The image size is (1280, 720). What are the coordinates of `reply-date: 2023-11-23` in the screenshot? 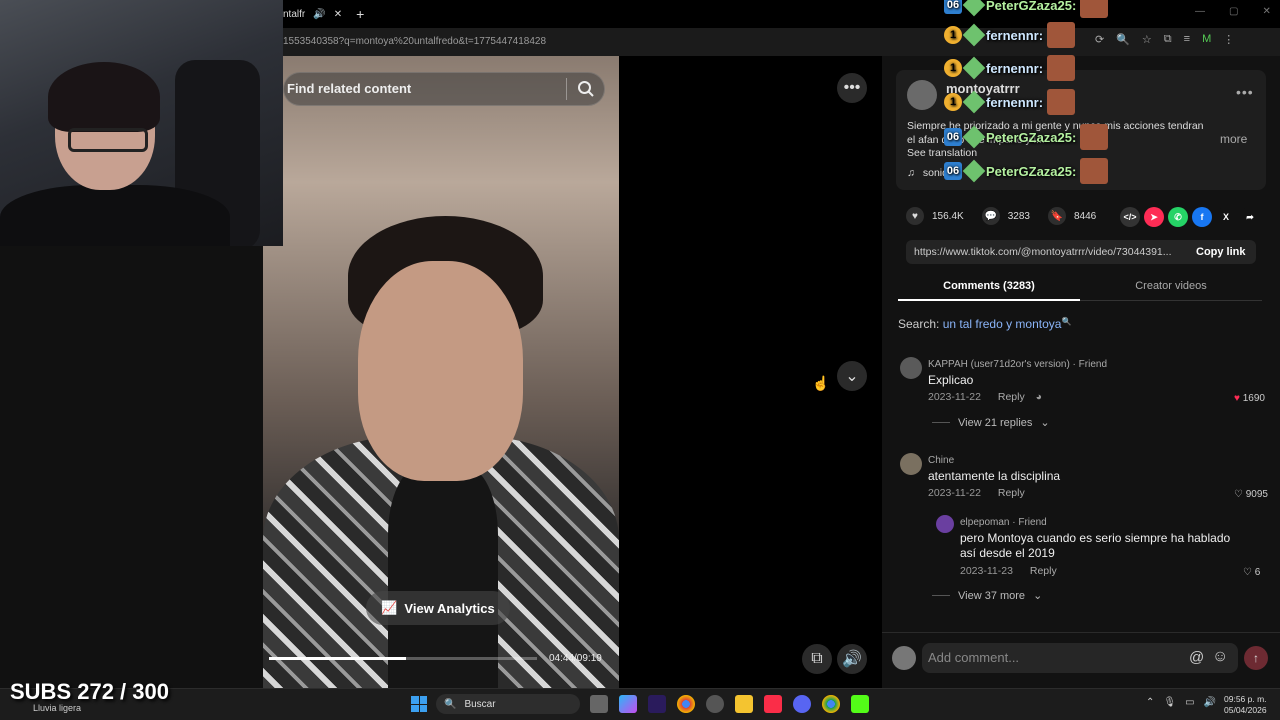 It's located at (986, 571).